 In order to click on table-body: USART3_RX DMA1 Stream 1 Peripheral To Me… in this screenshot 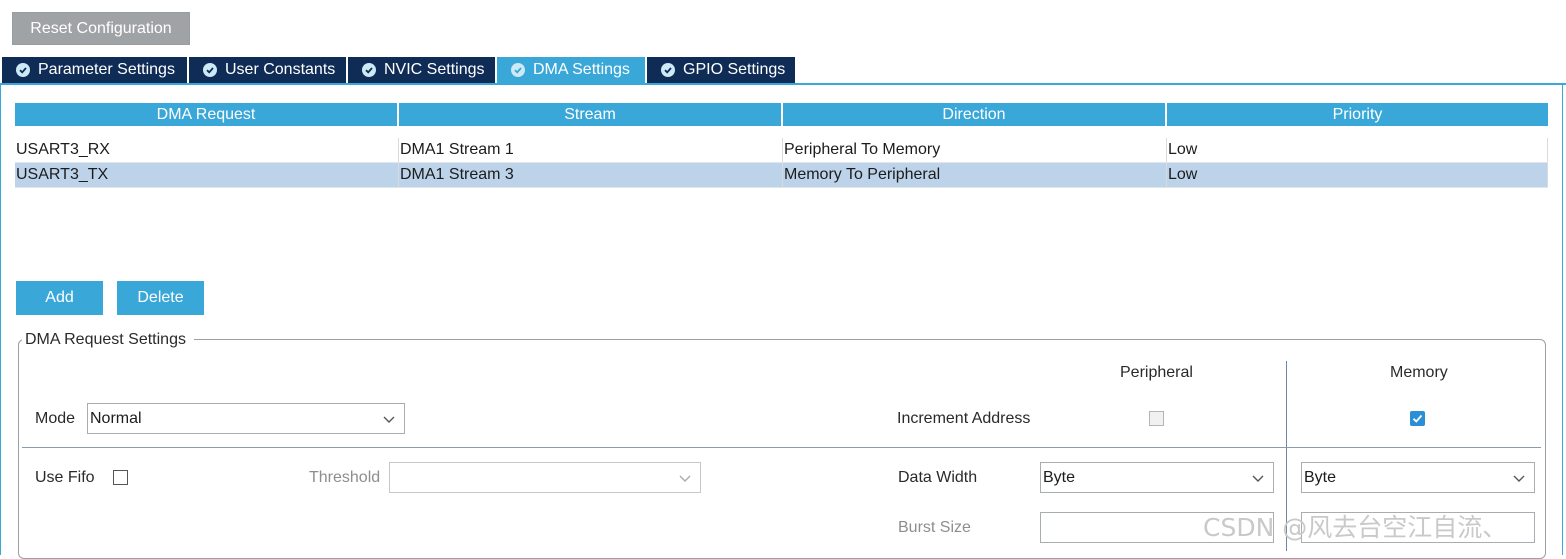, I will do `click(781, 163)`.